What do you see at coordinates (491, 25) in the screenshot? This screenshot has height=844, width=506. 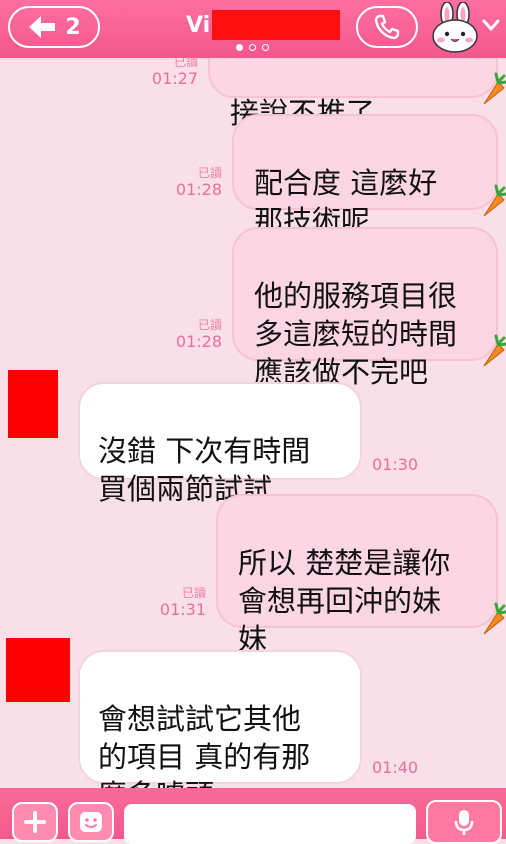 I see `chevron-down-icon` at bounding box center [491, 25].